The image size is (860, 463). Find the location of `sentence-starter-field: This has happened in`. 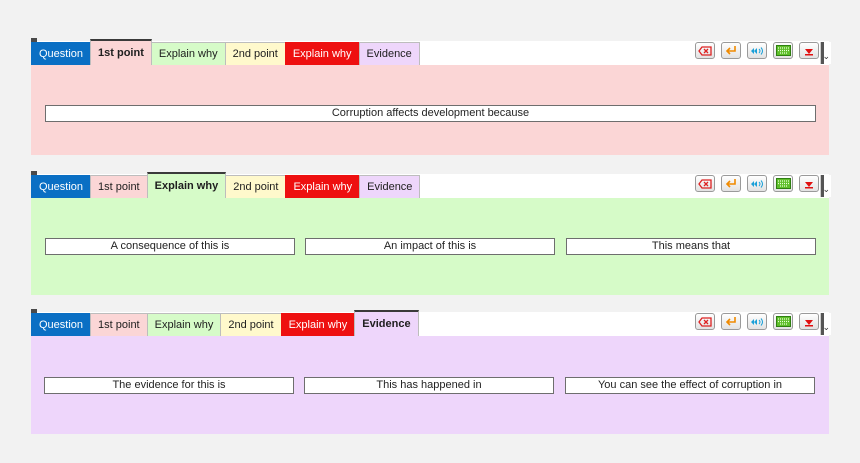

sentence-starter-field: This has happened in is located at coordinates (429, 385).